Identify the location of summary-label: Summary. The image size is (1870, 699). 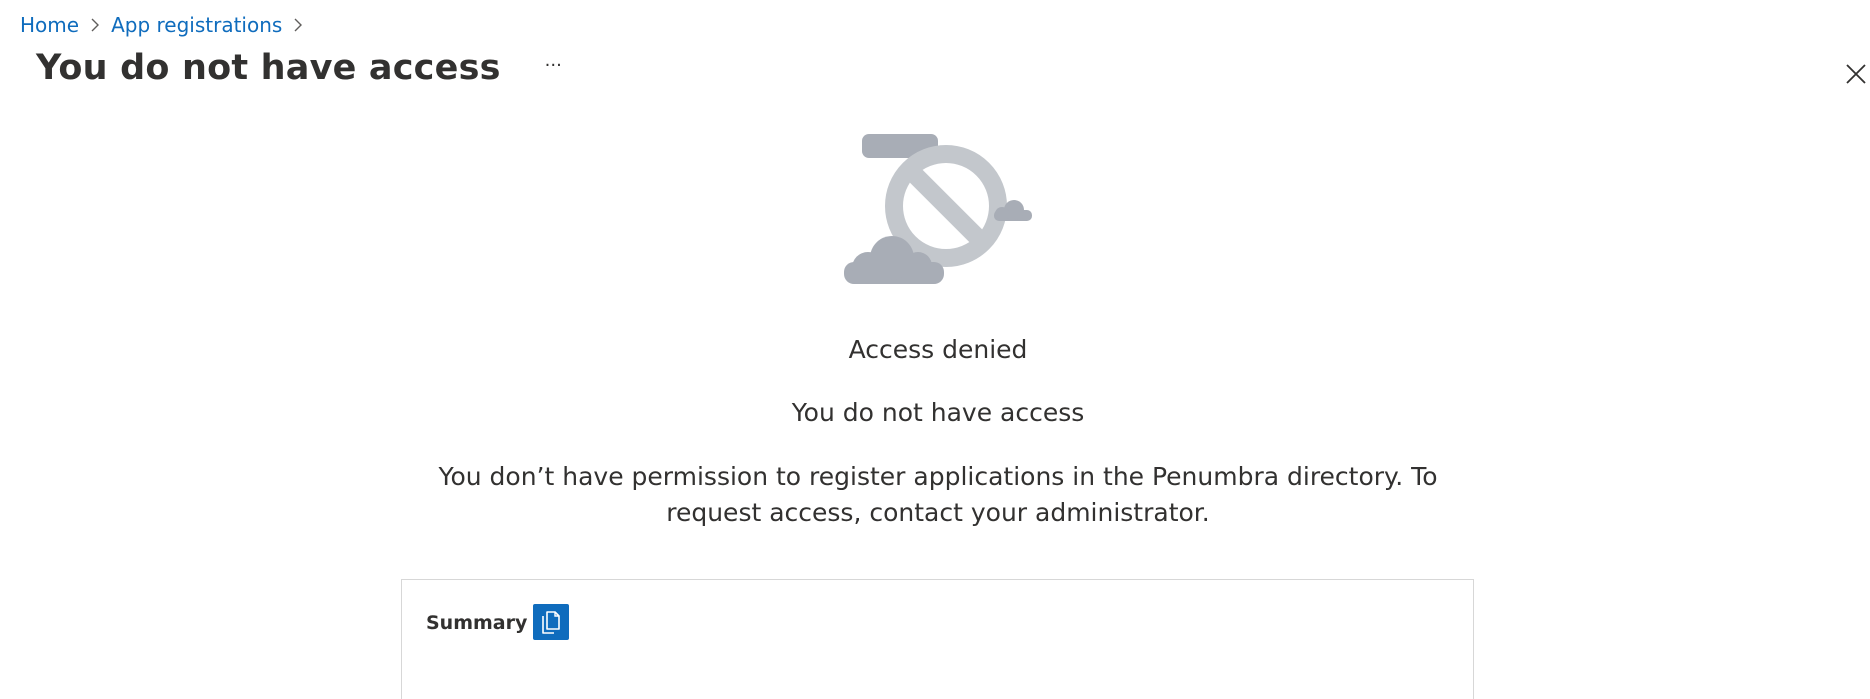
(477, 623).